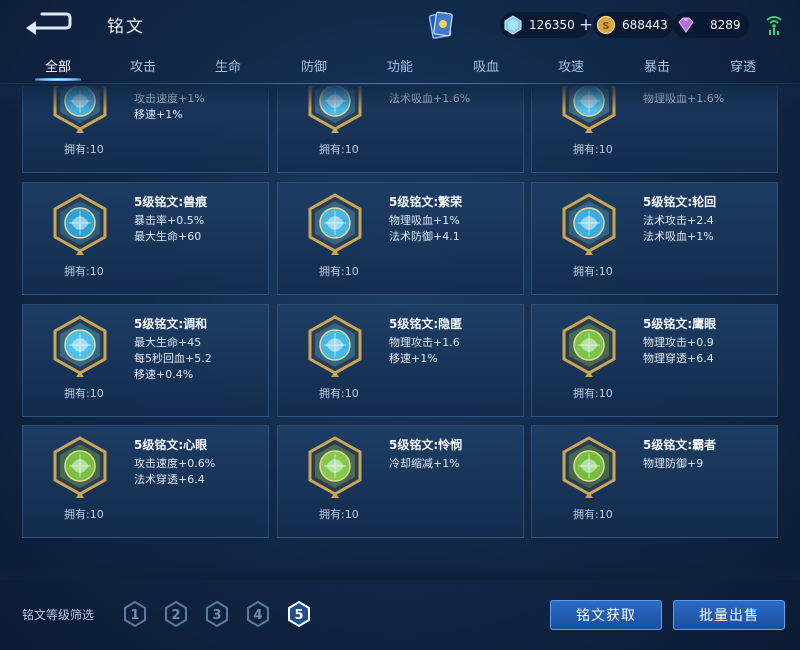 The height and width of the screenshot is (650, 800). Describe the element at coordinates (657, 65) in the screenshot. I see `tab-critical: 暴击` at that location.